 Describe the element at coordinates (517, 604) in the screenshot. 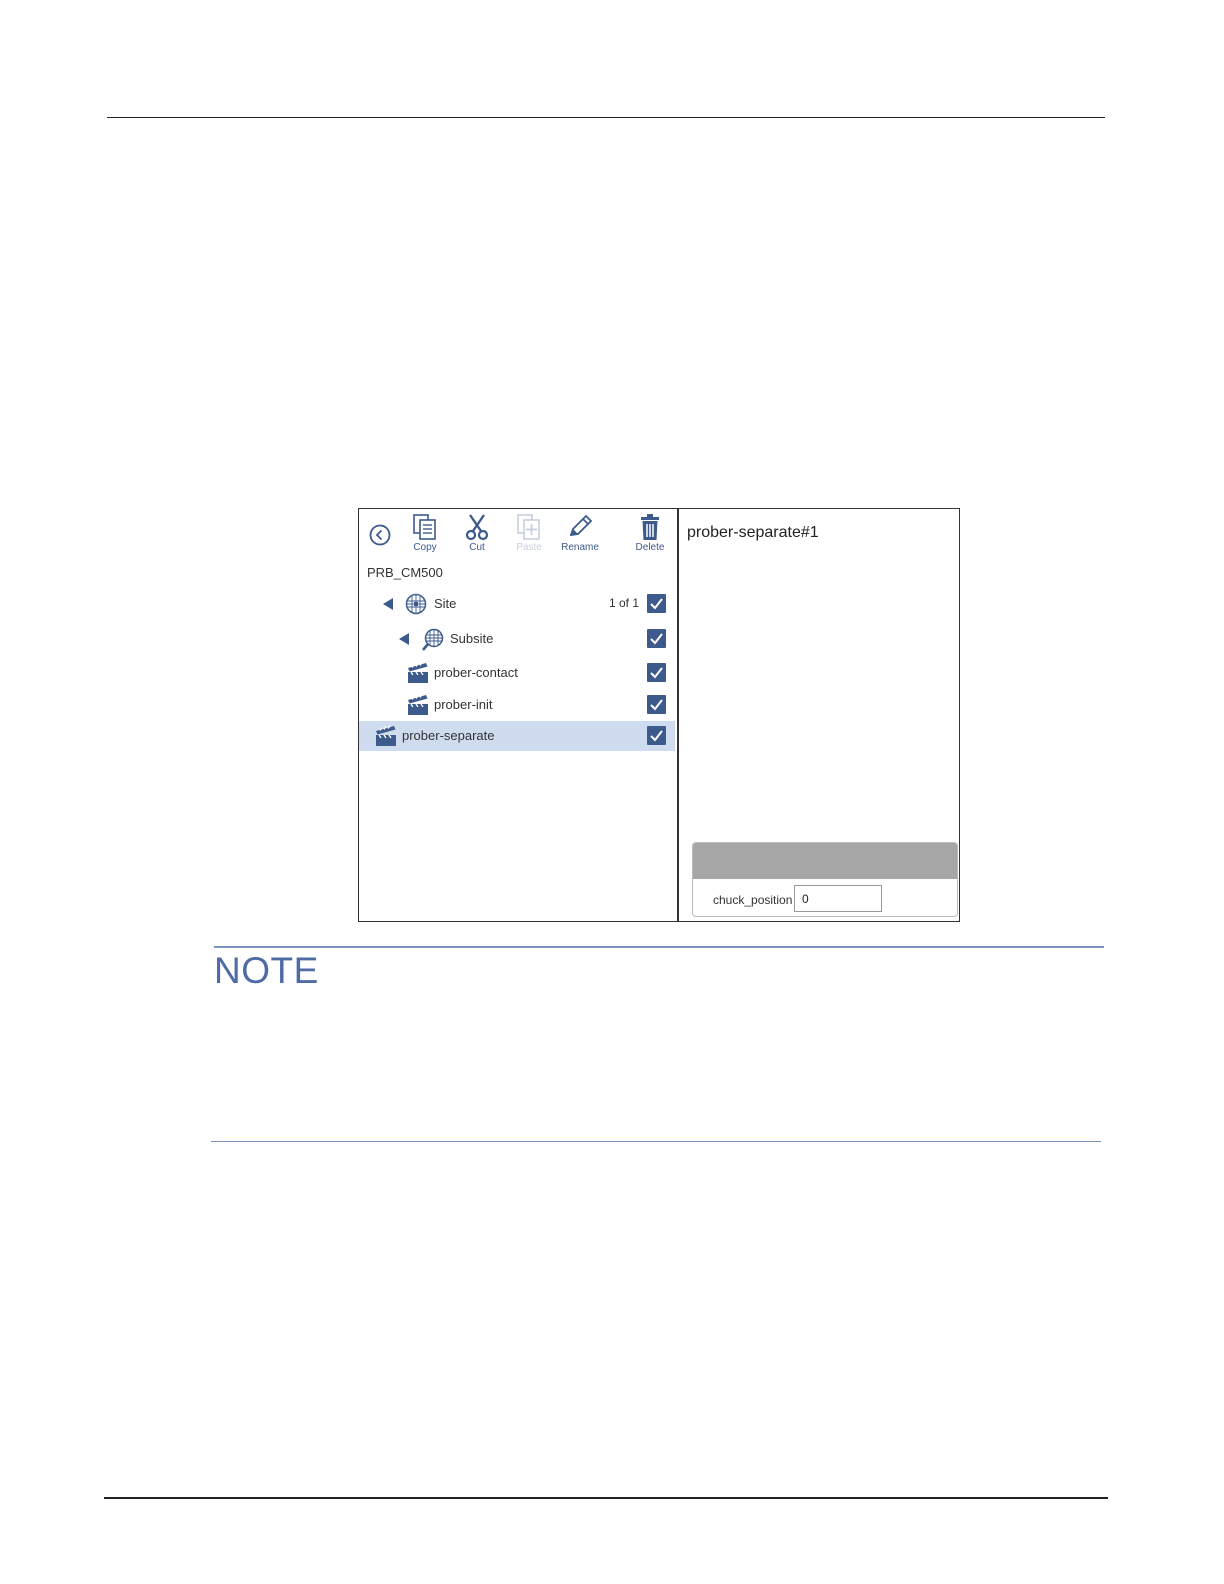

I see `tree-row-site: Site 1 of 1` at that location.